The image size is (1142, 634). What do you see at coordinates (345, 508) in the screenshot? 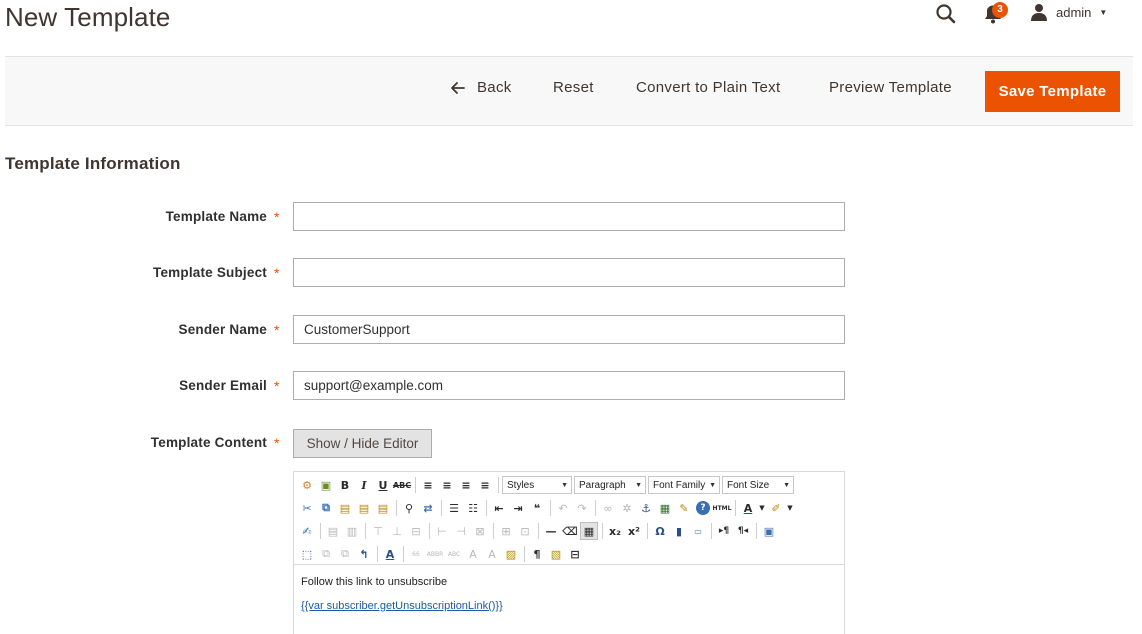
I see `paste-icon: ▤` at bounding box center [345, 508].